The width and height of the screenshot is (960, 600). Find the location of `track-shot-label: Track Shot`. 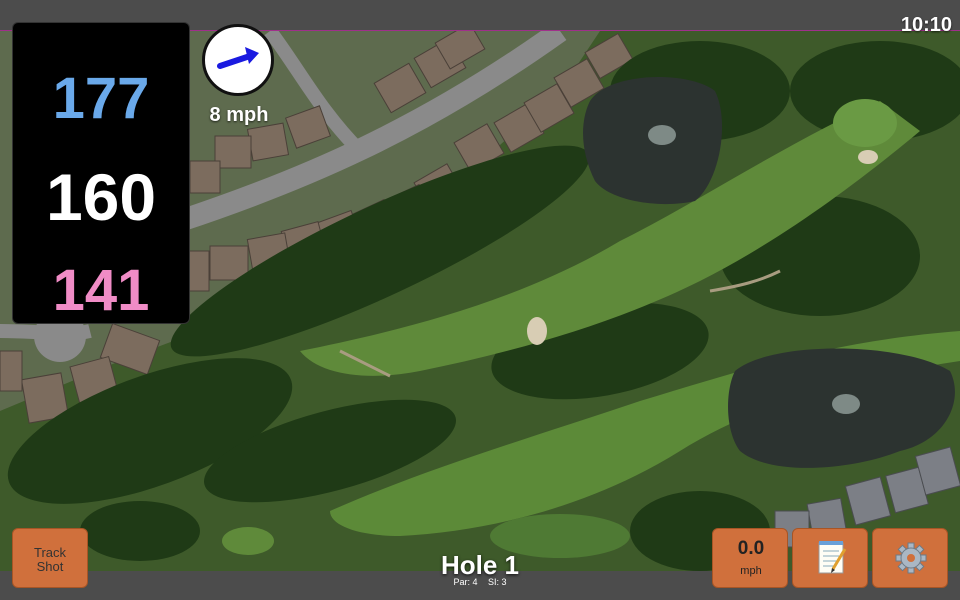

track-shot-label: Track Shot is located at coordinates (50, 559).